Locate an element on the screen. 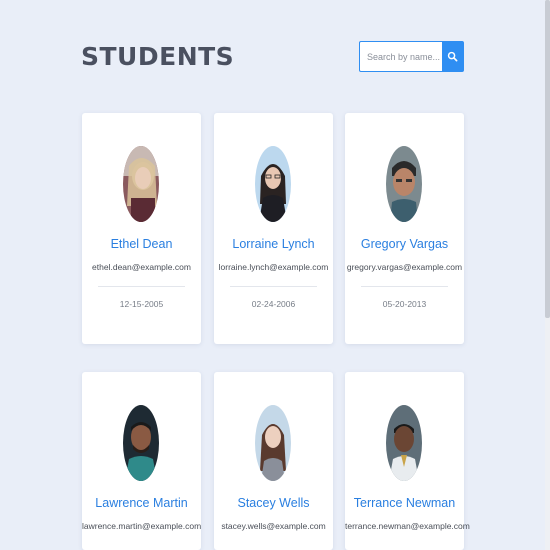 The image size is (550, 550). student-name: Lorraine Lynch is located at coordinates (273, 244).